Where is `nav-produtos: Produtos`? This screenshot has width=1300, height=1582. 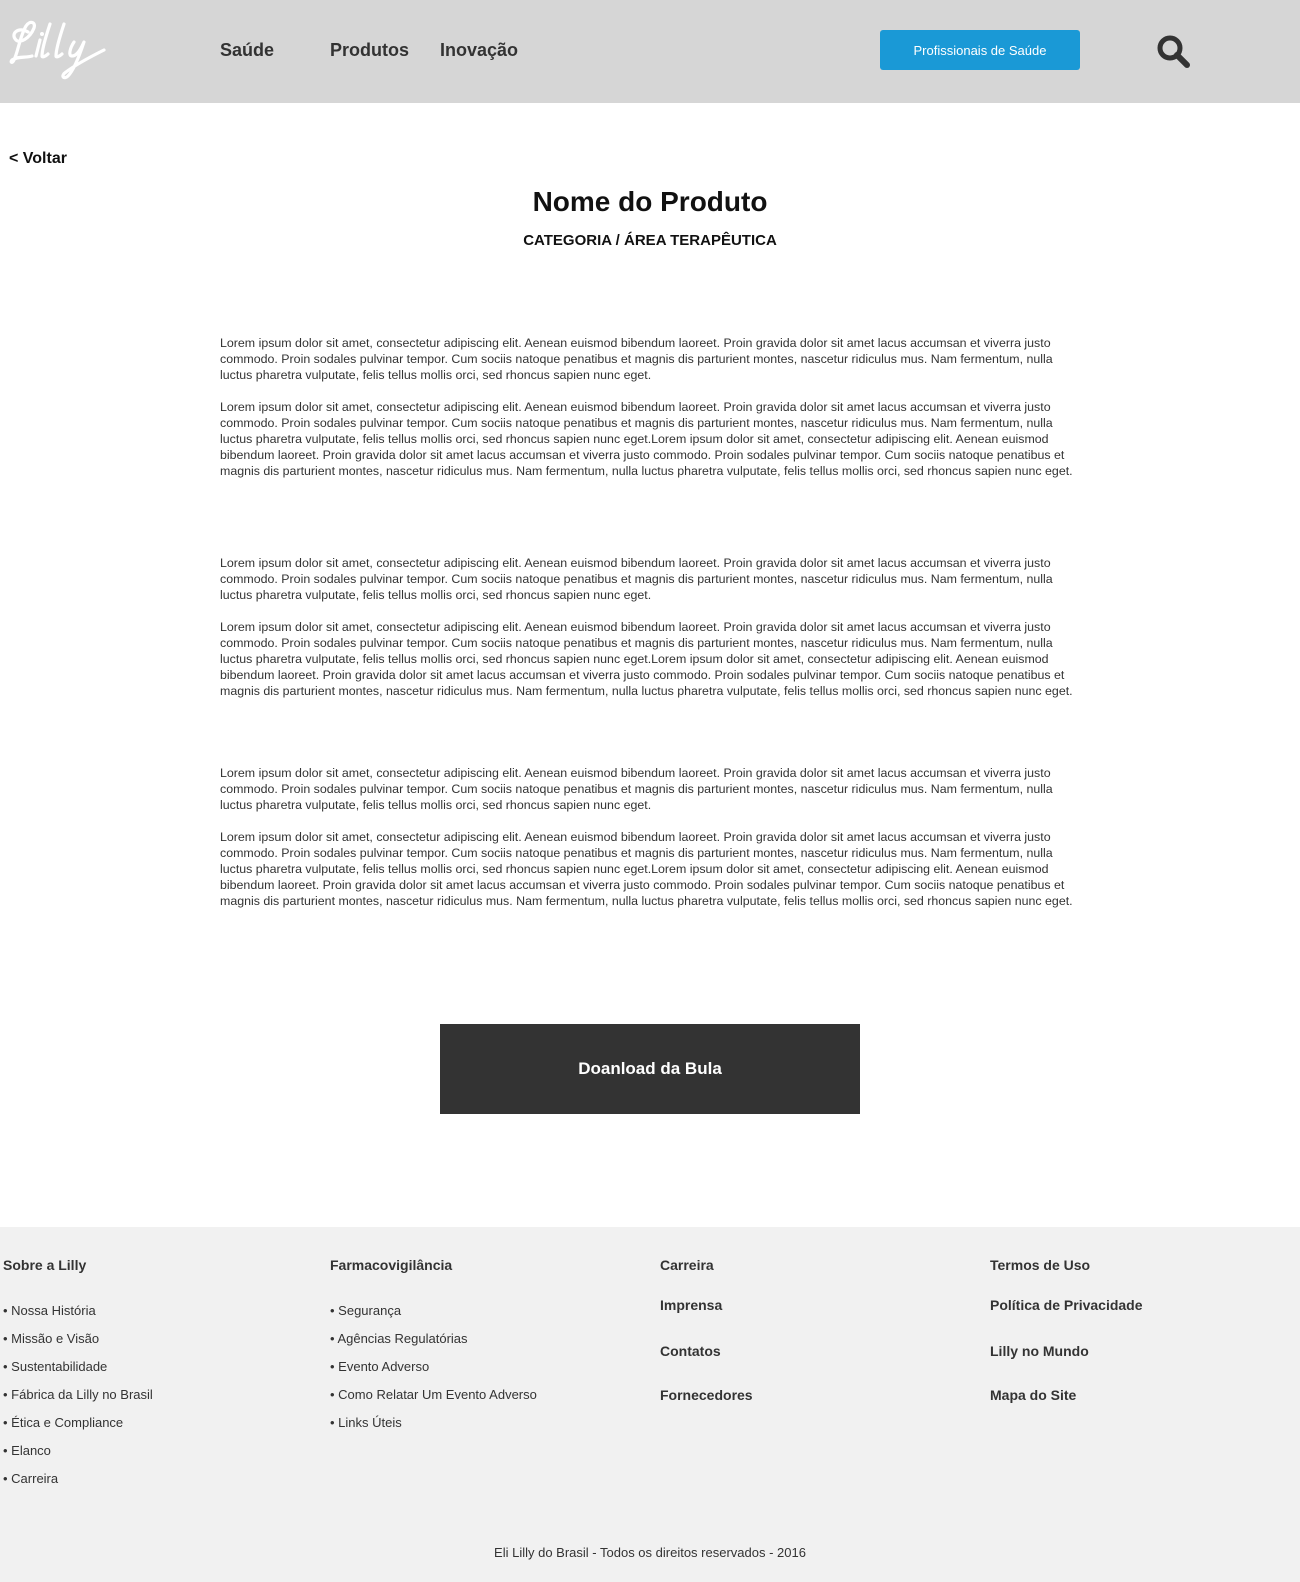 nav-produtos: Produtos is located at coordinates (369, 50).